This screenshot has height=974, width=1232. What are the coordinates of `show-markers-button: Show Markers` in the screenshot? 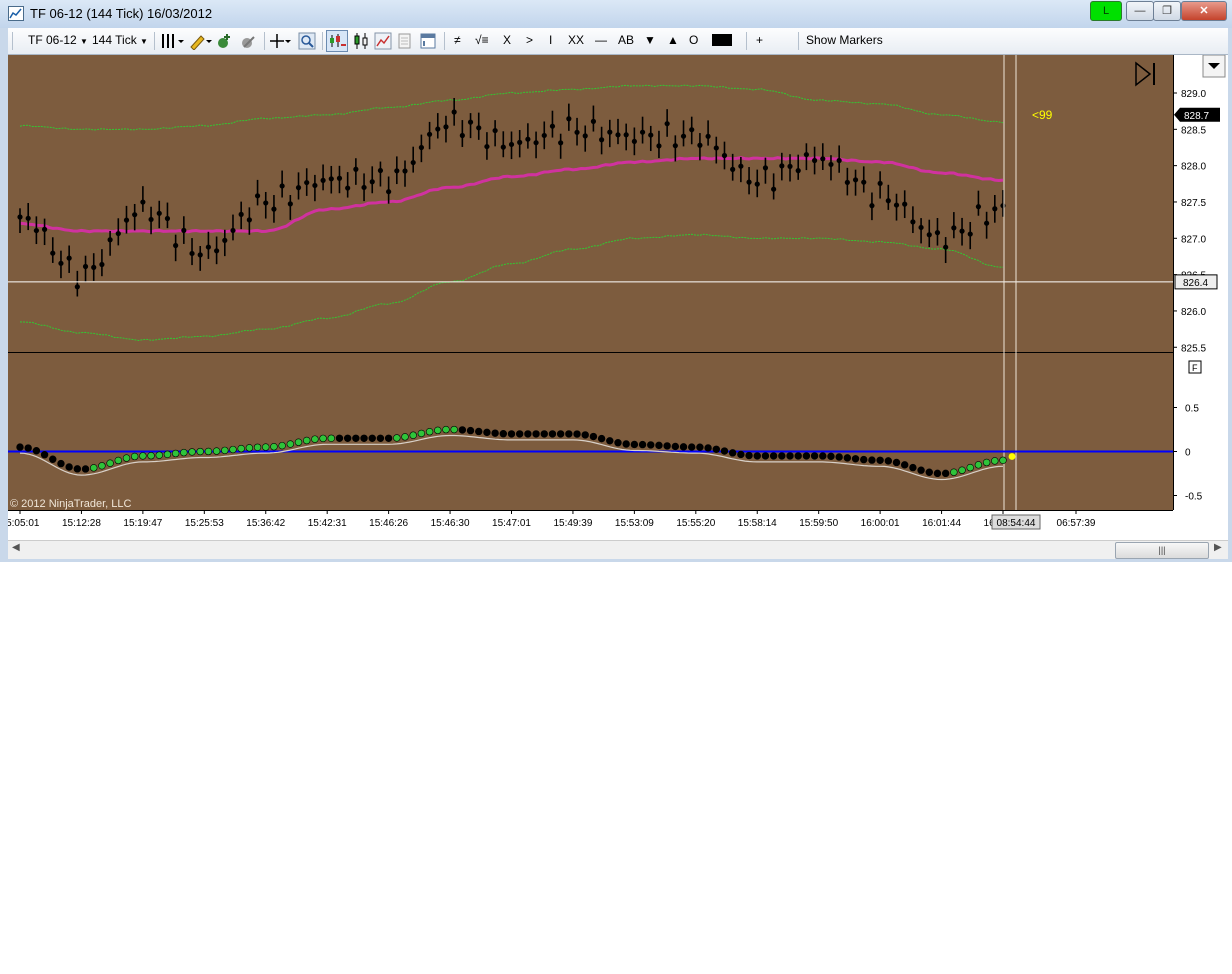 It's located at (844, 40).